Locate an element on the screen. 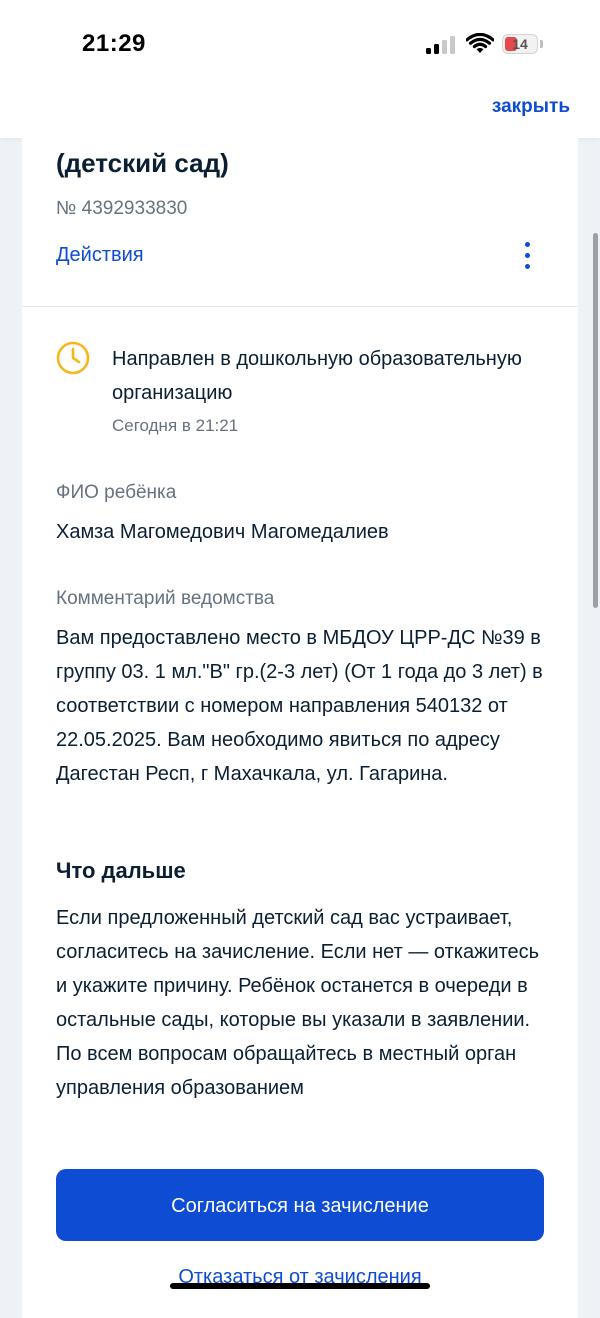  scrollbar is located at coordinates (595, 420).